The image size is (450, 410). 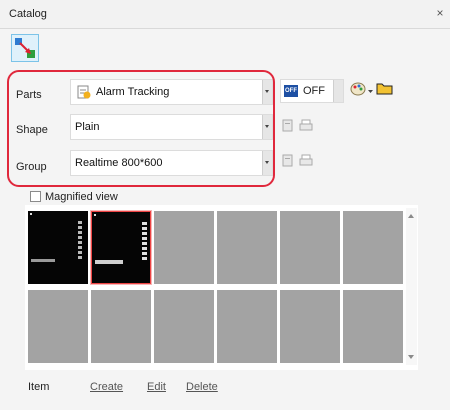 What do you see at coordinates (35, 196) in the screenshot?
I see `checkbox-box` at bounding box center [35, 196].